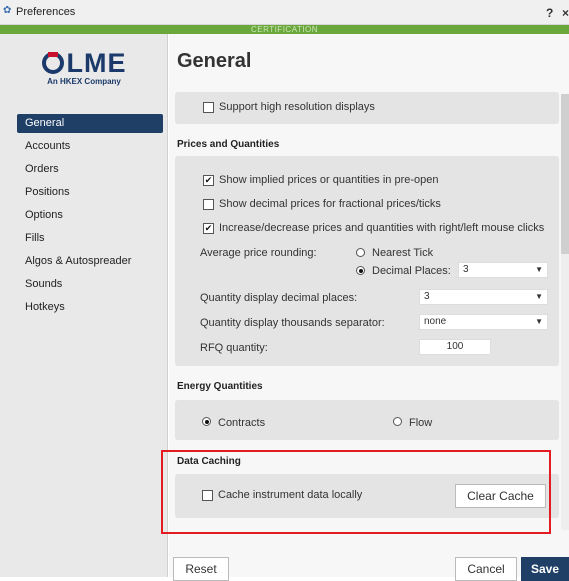 This screenshot has height=581, width=569. What do you see at coordinates (403, 253) in the screenshot?
I see `rounding-nearest-label: Nearest Tick` at bounding box center [403, 253].